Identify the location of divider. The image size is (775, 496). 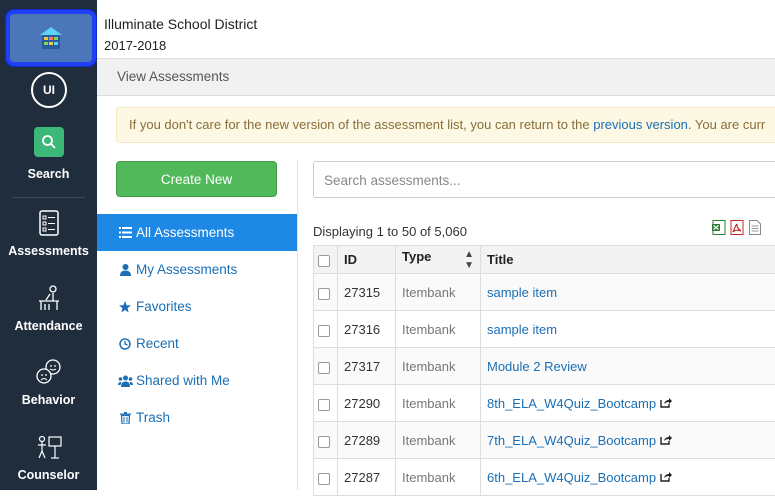
(297, 325).